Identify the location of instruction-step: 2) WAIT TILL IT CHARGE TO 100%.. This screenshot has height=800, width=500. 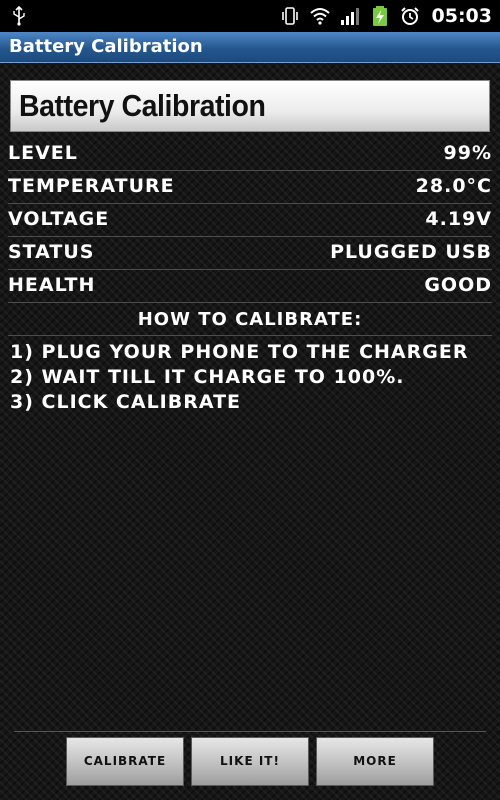
(207, 377).